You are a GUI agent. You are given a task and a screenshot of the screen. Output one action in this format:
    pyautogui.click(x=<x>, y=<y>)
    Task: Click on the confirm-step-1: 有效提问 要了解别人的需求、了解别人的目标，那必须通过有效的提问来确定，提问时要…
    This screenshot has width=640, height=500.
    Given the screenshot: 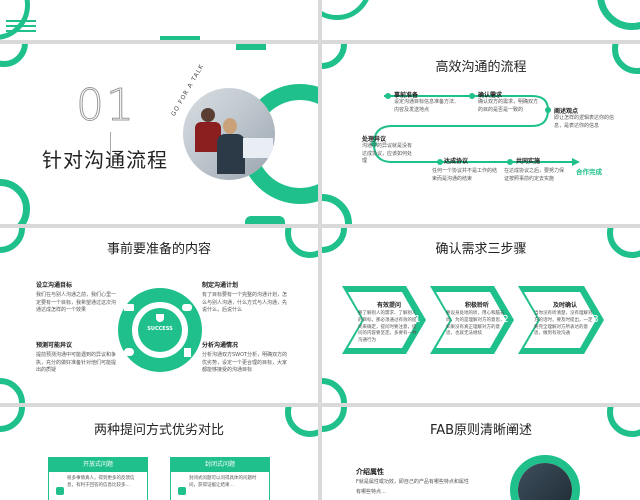 What is the action you would take?
    pyautogui.click(x=387, y=322)
    